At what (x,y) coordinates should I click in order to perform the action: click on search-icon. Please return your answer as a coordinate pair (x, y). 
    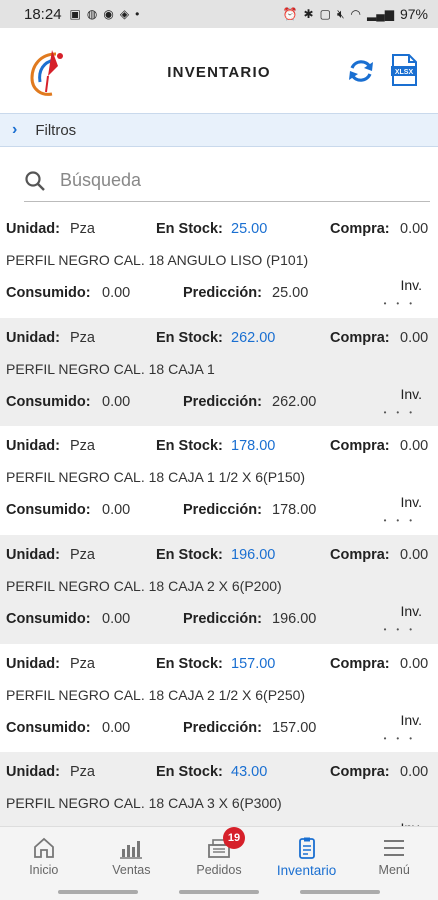
    Looking at the image, I should click on (35, 180).